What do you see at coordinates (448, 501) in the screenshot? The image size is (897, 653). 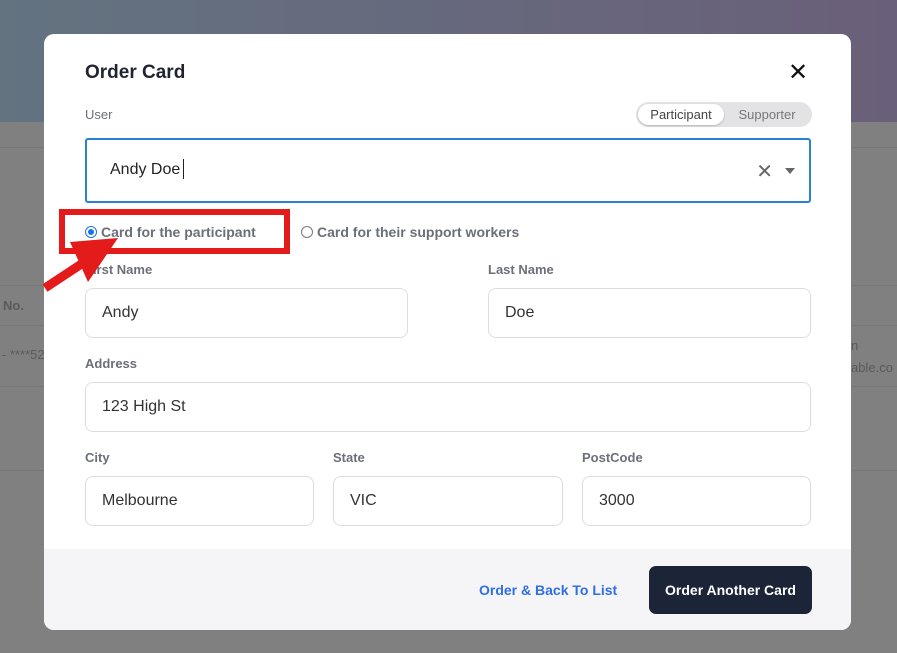 I see `state-input: VIC` at bounding box center [448, 501].